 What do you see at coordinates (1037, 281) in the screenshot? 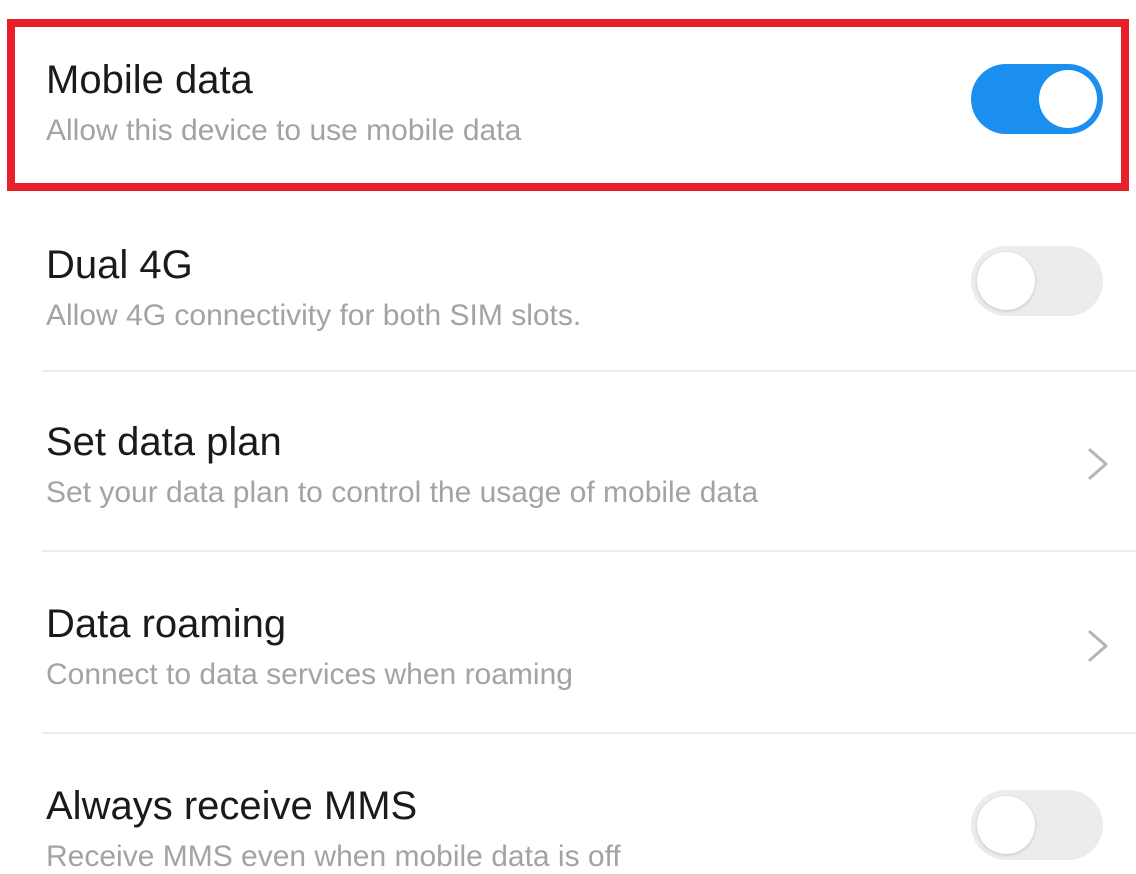
I see `dual-4g-toggle` at bounding box center [1037, 281].